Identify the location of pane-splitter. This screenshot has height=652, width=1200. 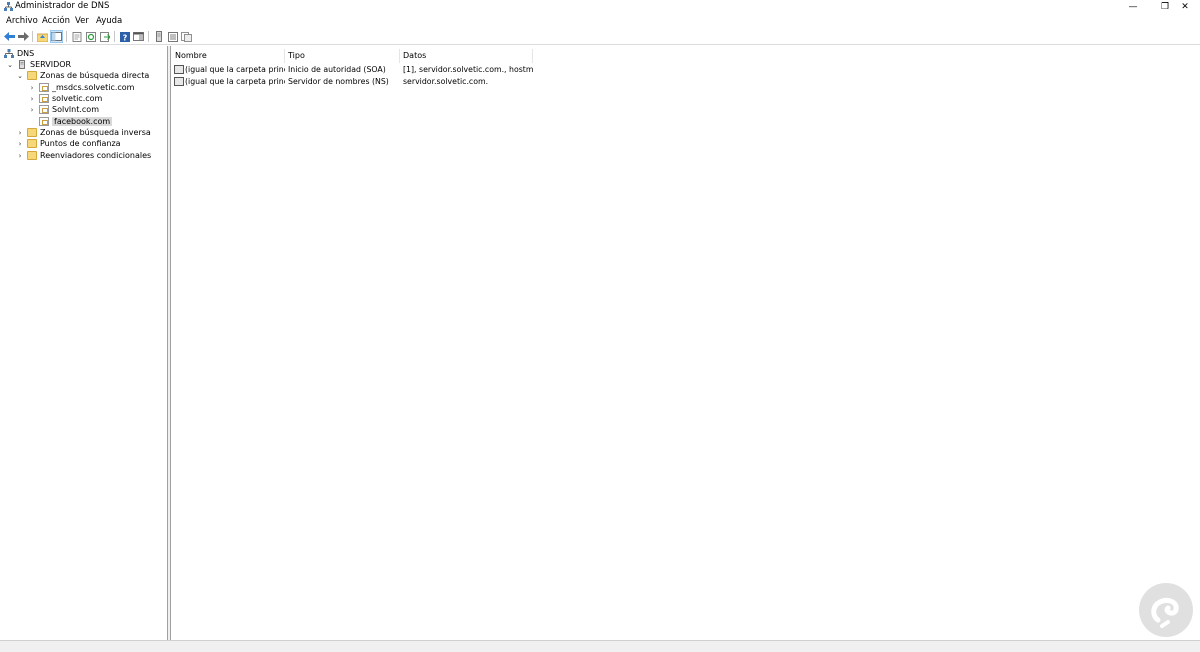
(169, 343).